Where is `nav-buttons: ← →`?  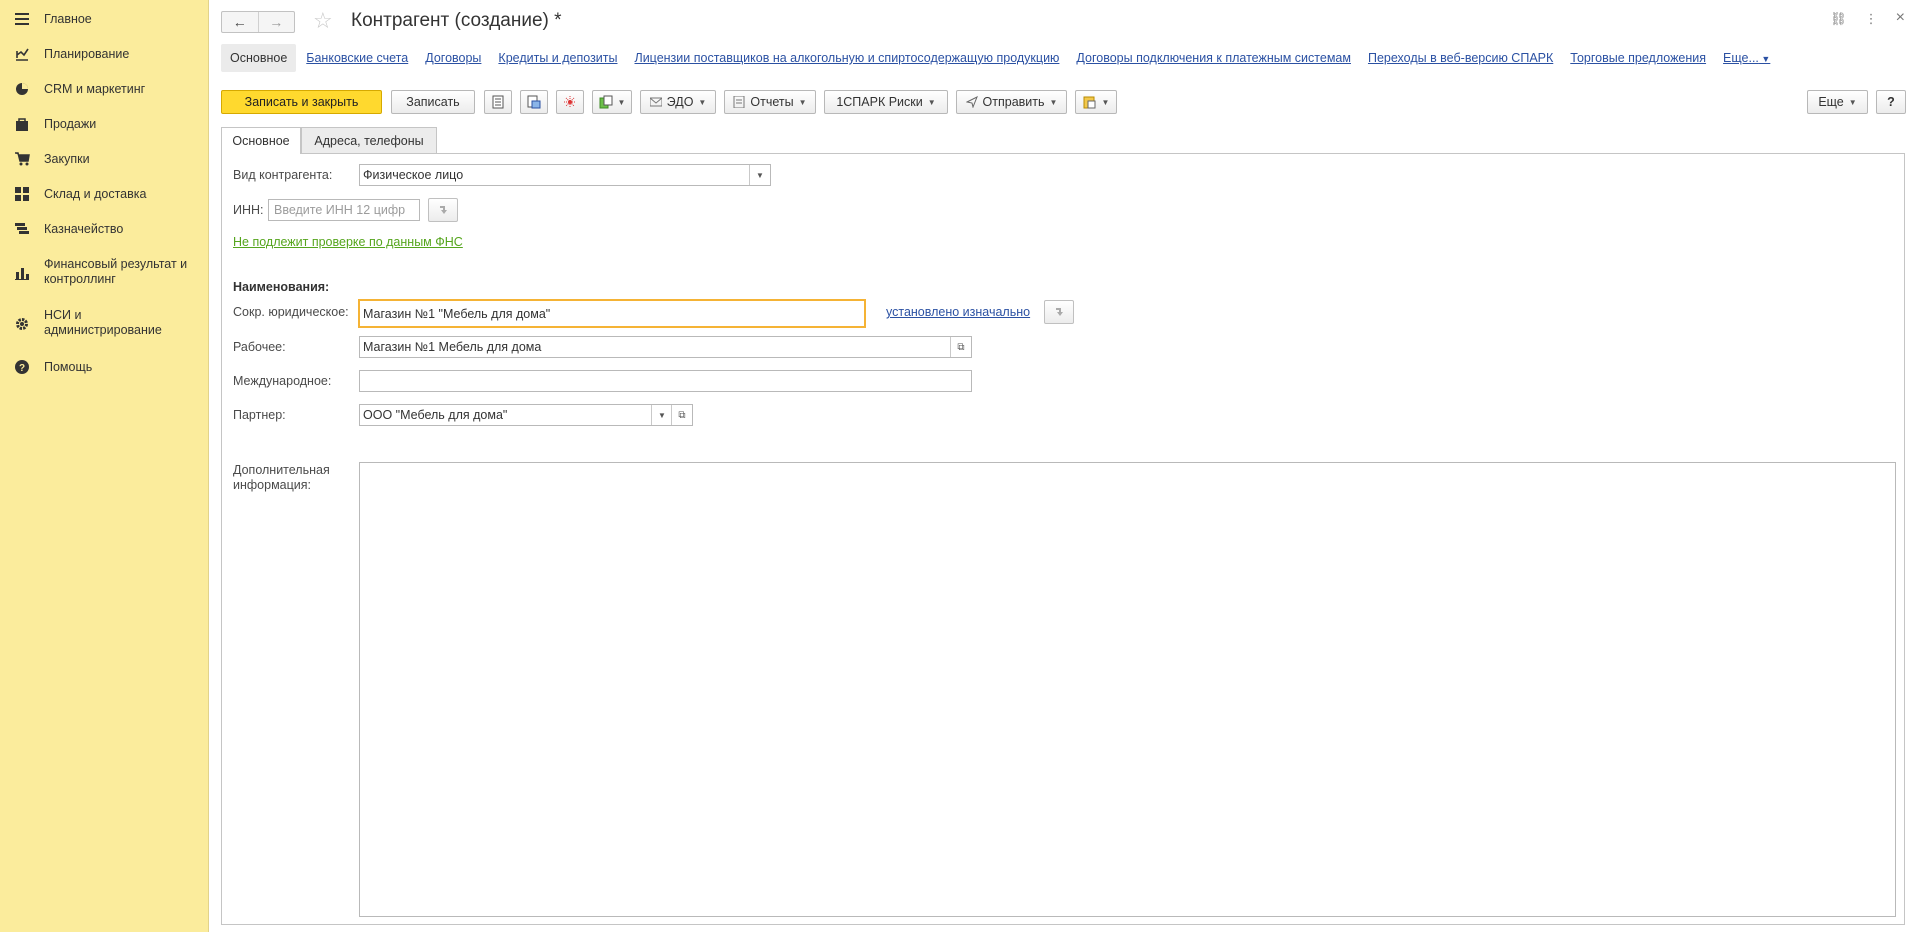 nav-buttons: ← → is located at coordinates (258, 22).